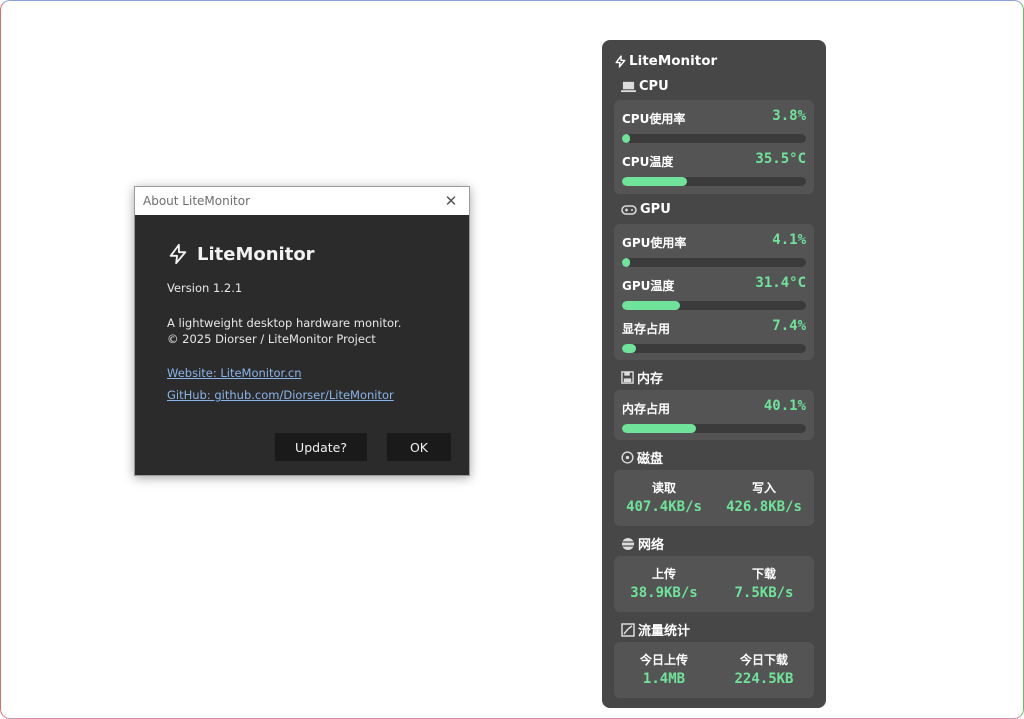  I want to click on cpu-usage-value: 3.8%, so click(789, 116).